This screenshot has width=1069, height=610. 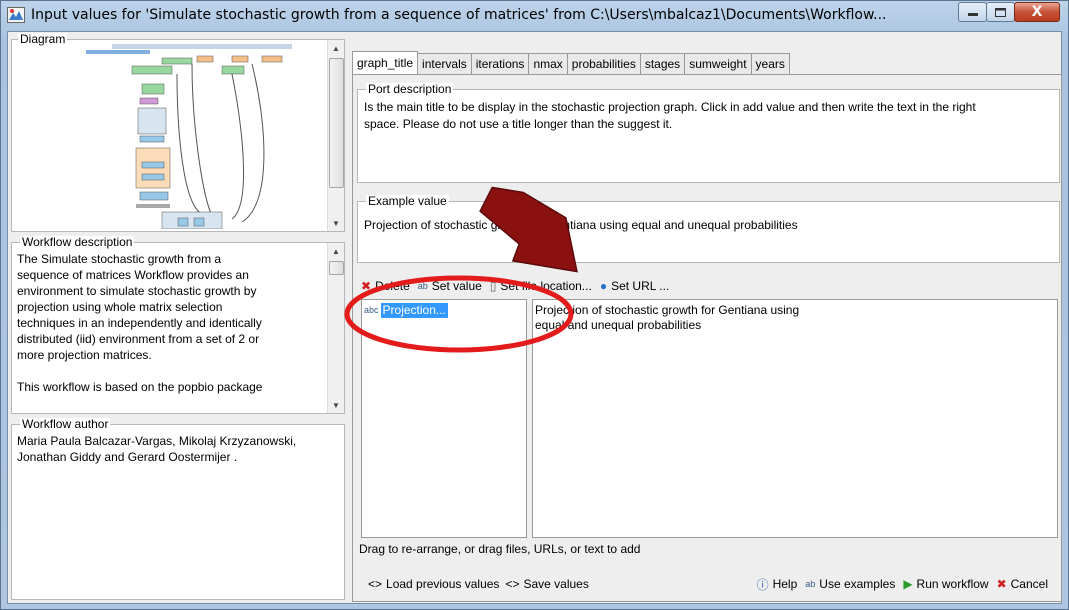 What do you see at coordinates (410, 89) in the screenshot?
I see `port-description-label: Port description` at bounding box center [410, 89].